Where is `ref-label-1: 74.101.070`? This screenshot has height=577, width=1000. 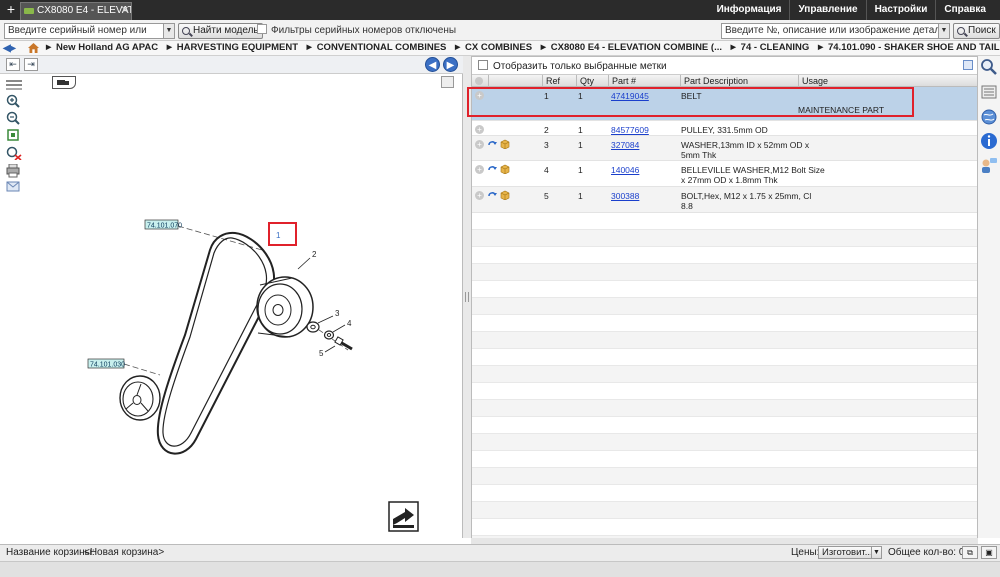
ref-label-1: 74.101.070 is located at coordinates (164, 226).